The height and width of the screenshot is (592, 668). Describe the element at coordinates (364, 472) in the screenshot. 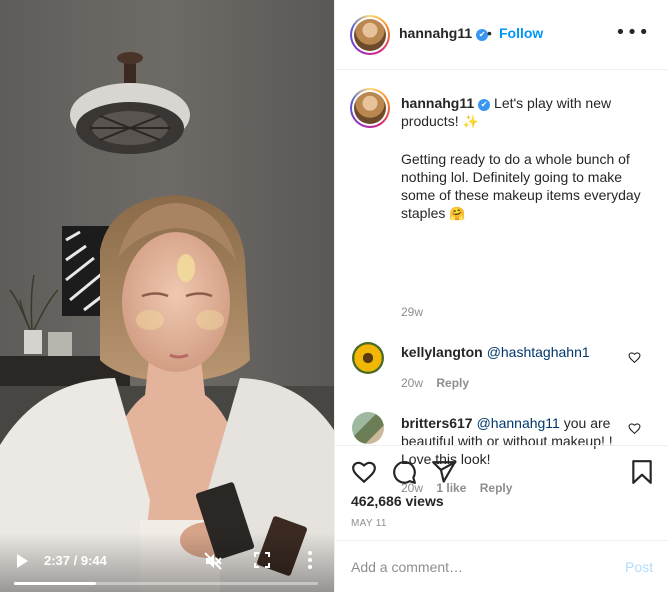

I see `heart-icon` at that location.